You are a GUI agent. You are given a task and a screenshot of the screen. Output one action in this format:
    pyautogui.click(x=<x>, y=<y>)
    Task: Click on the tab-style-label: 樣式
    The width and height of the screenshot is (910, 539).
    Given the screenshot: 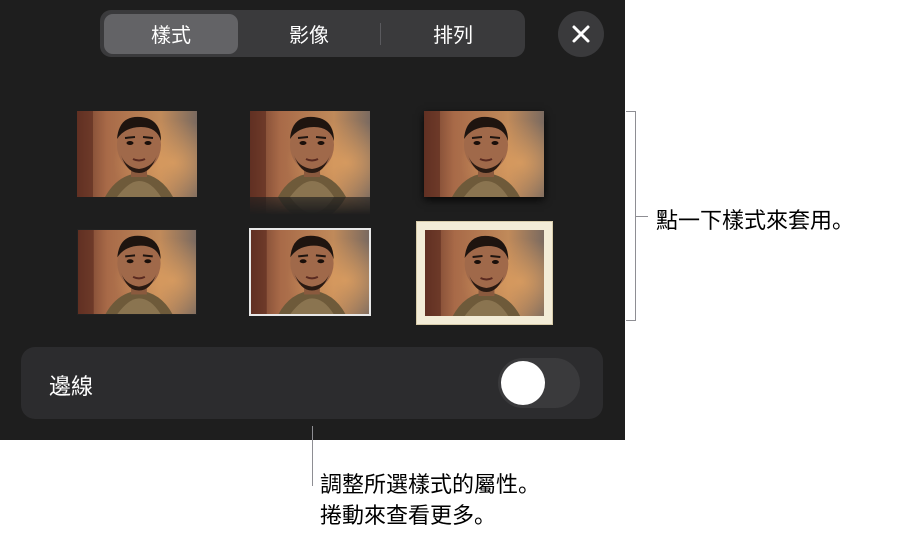 What is the action you would take?
    pyautogui.click(x=171, y=35)
    